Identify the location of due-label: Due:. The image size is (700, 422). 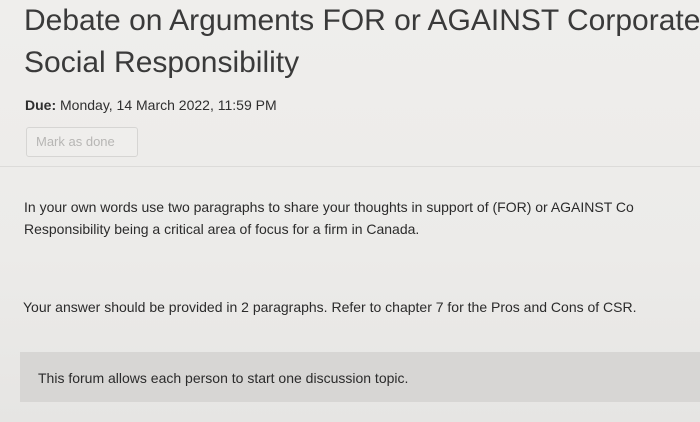
(41, 105).